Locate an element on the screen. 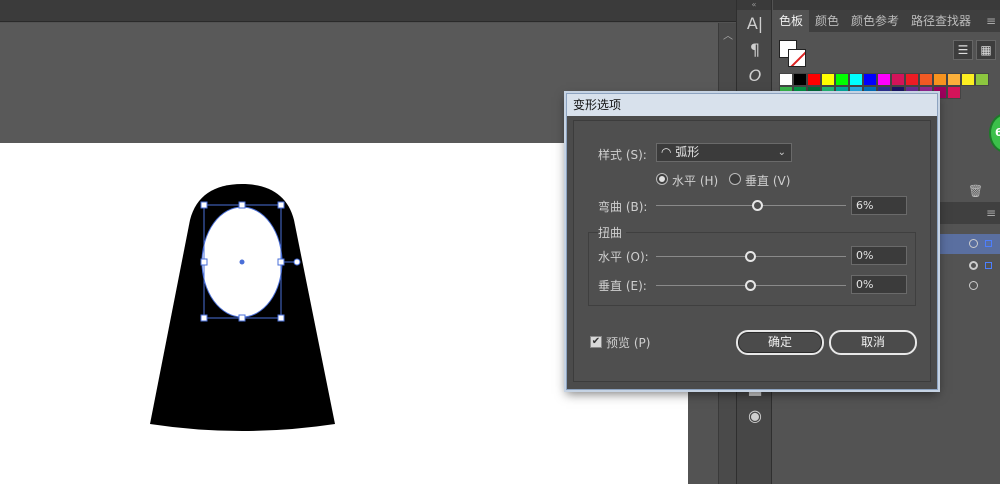  tab-swatches: 色板 is located at coordinates (791, 21).